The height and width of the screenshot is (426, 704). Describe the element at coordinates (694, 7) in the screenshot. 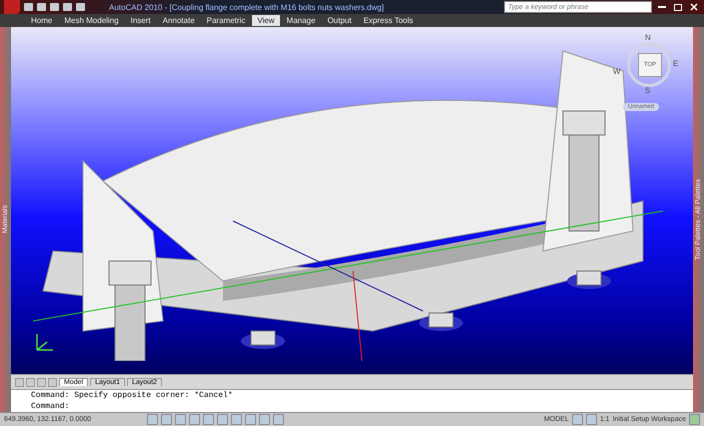

I see `close-icon` at that location.